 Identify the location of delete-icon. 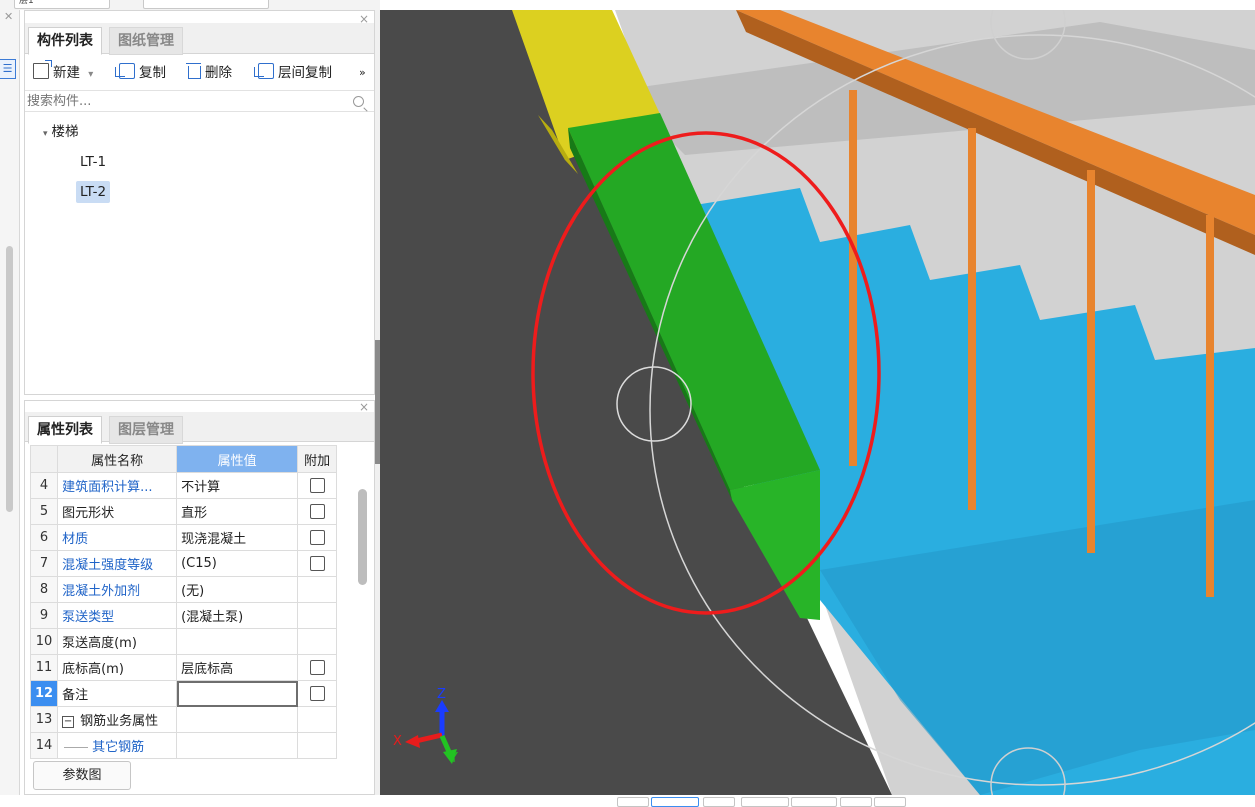
(193, 71).